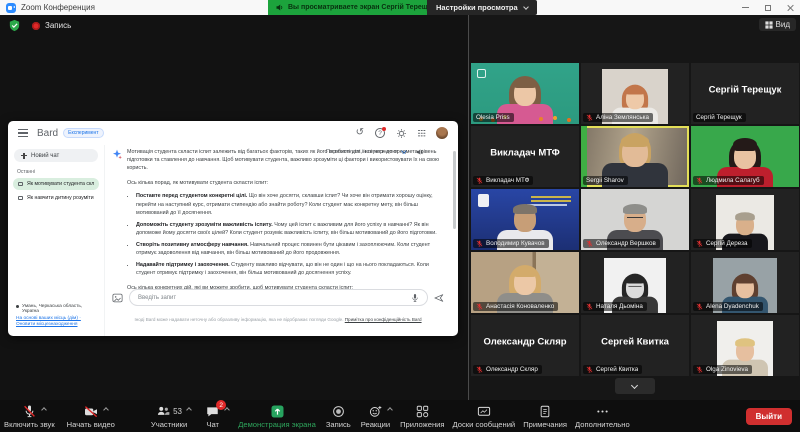 The width and height of the screenshot is (800, 432). I want to click on privacy-notice-link: Примітка про конфіденційність Bard, so click(383, 319).